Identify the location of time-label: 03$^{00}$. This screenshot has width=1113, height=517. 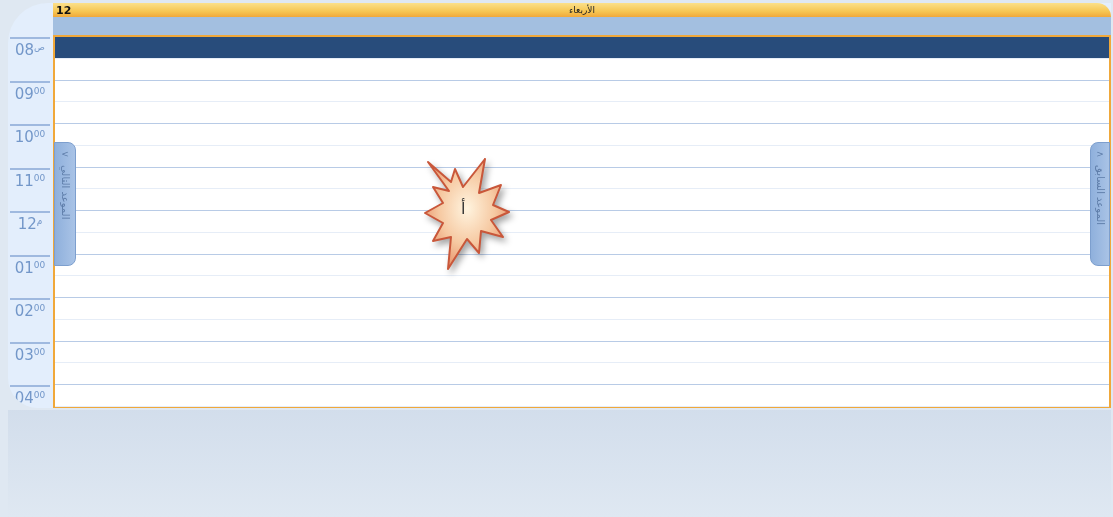
(30, 352).